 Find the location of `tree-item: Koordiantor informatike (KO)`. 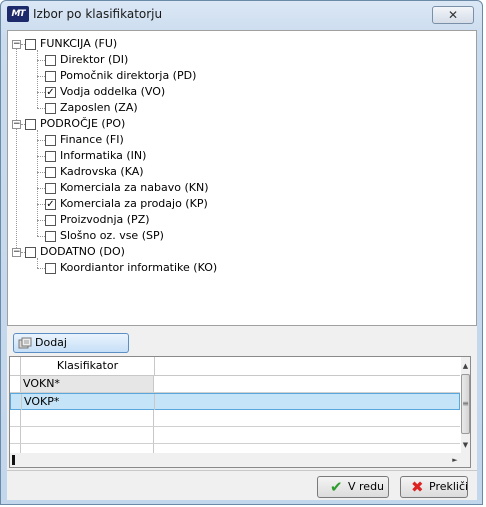

tree-item: Koordiantor informatike (KO) is located at coordinates (238, 268).